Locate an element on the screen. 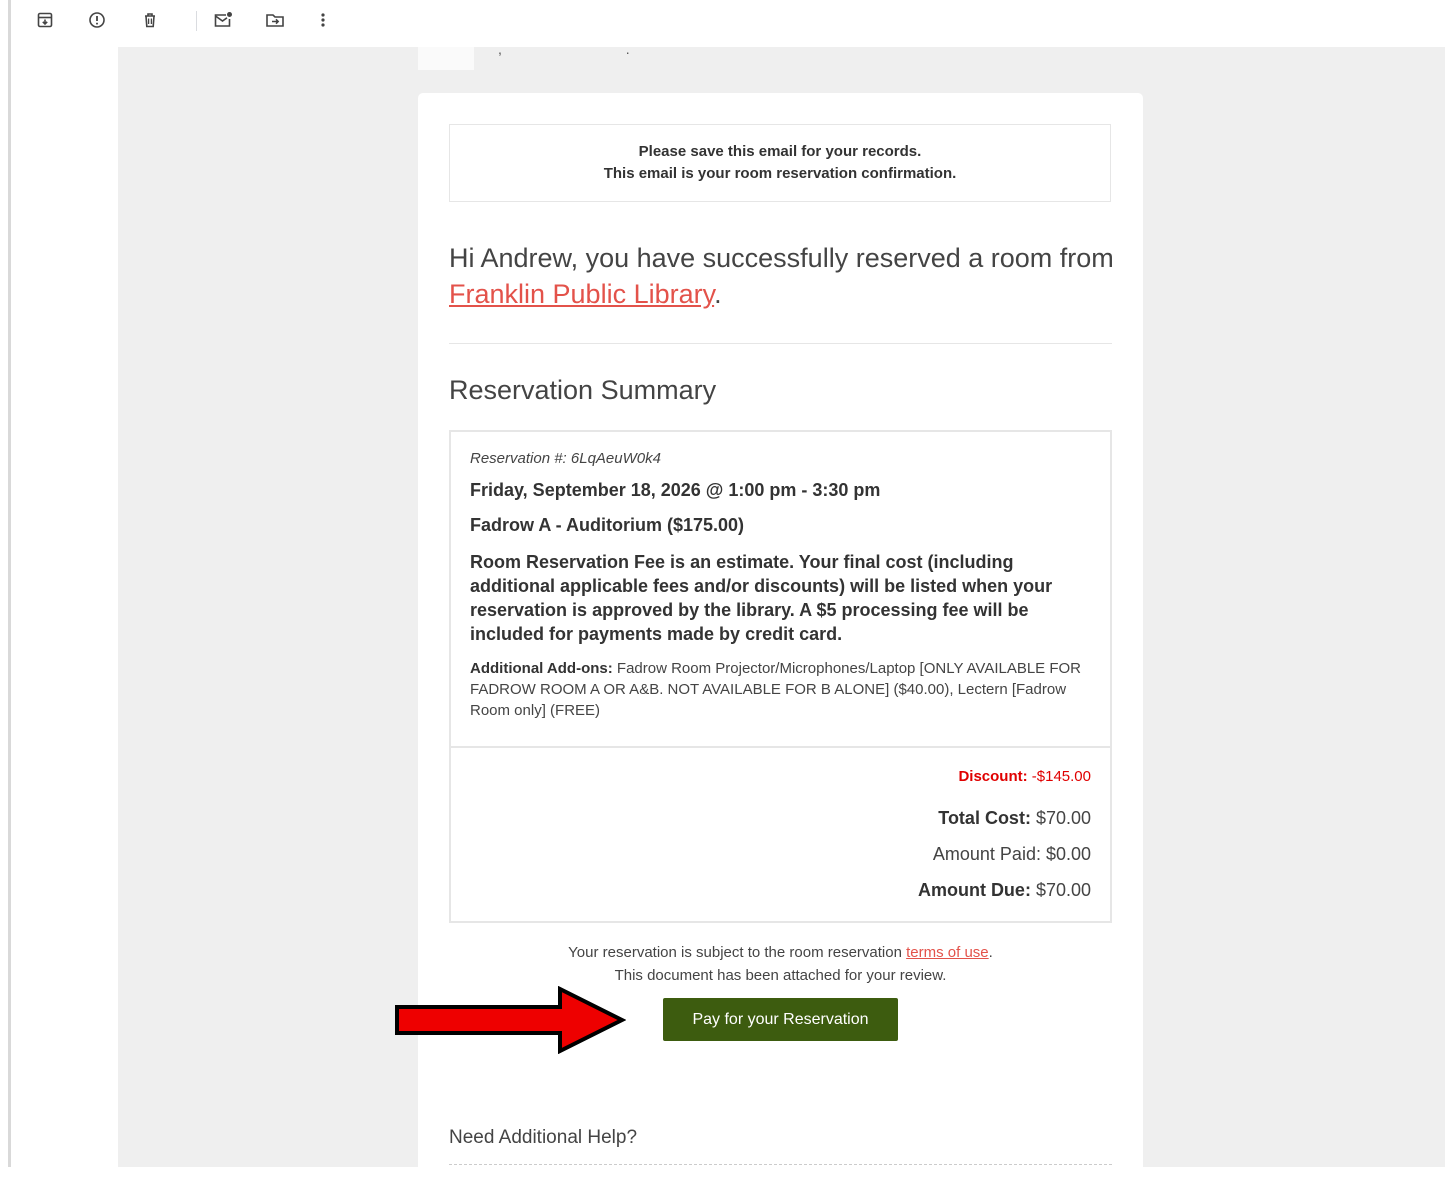 The image size is (1445, 1183). pay-reservation-button: Pay for your Reservation is located at coordinates (780, 1019).